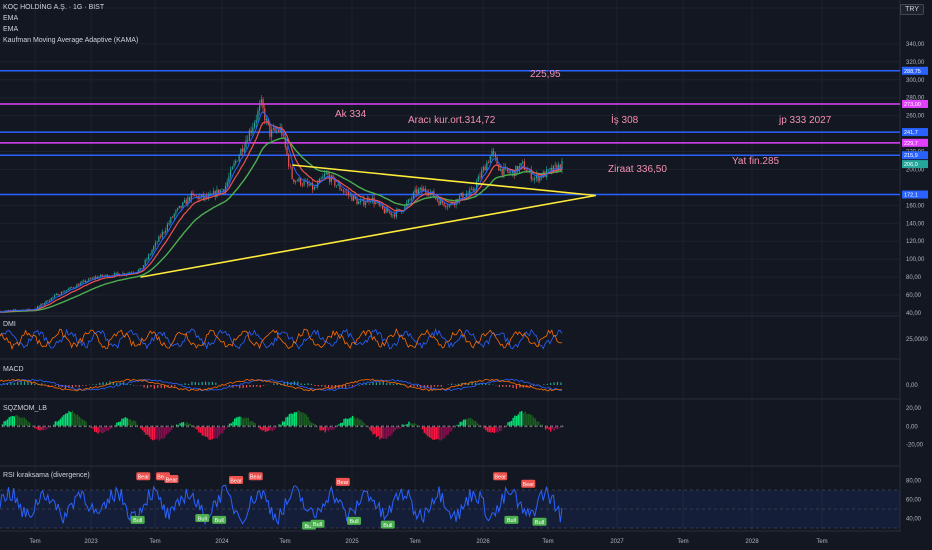 This screenshot has width=932, height=550. What do you see at coordinates (915, 206) in the screenshot?
I see `price-tick-label: 160,00` at bounding box center [915, 206].